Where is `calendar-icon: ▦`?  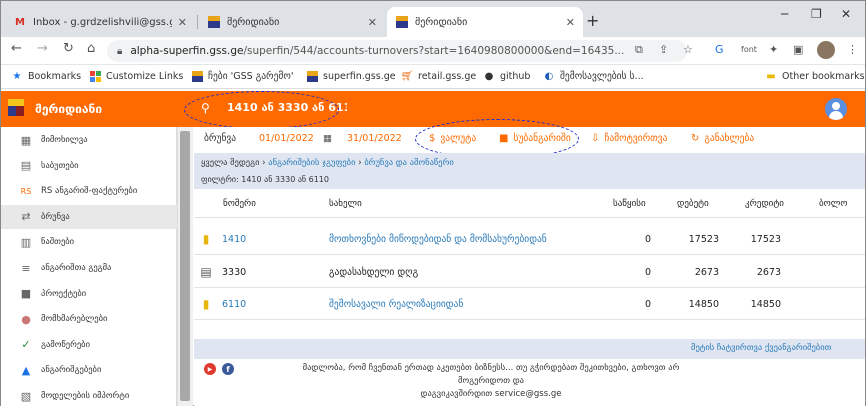
calendar-icon: ▦ is located at coordinates (327, 138).